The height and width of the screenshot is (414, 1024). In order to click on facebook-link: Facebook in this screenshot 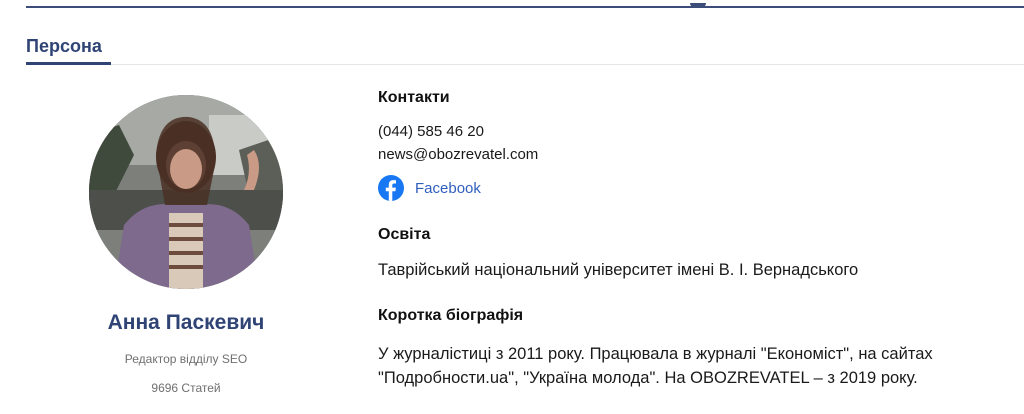, I will do `click(448, 188)`.